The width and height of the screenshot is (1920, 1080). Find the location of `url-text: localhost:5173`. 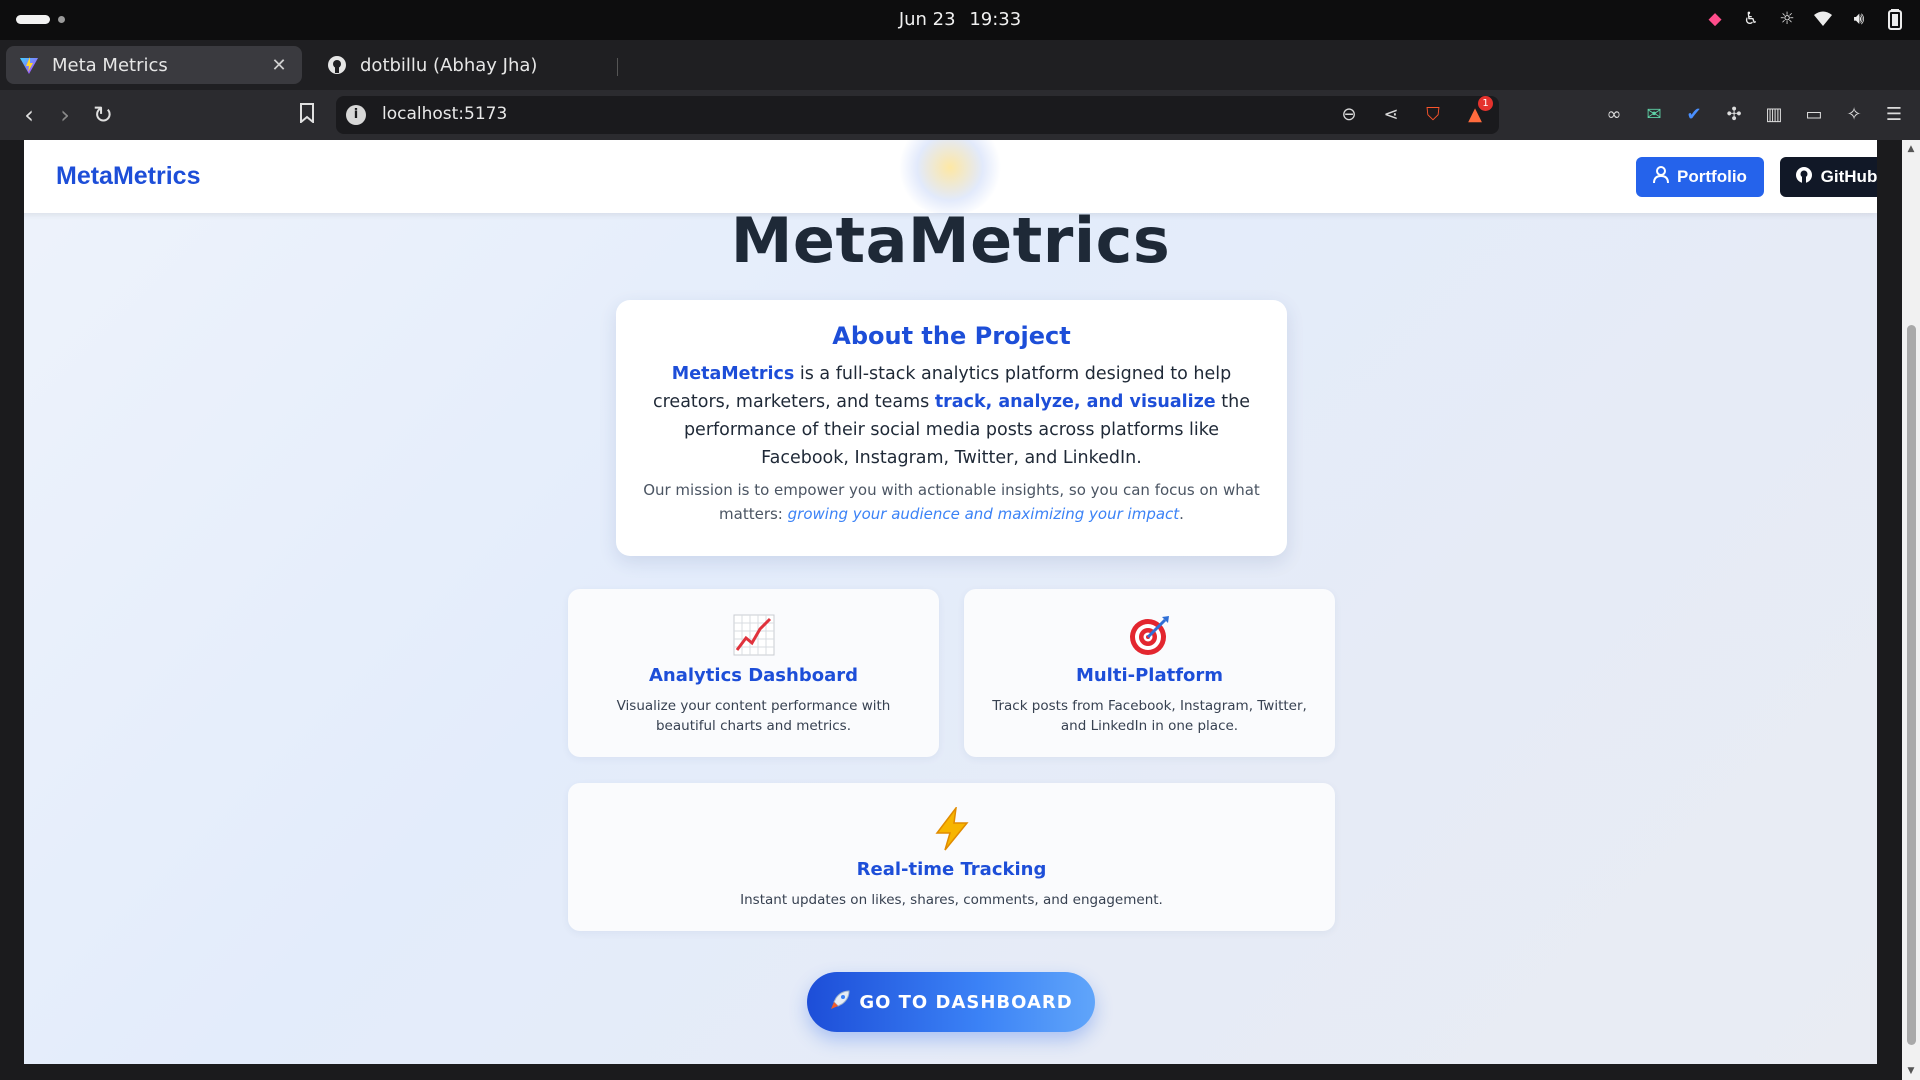

url-text: localhost:5173 is located at coordinates (444, 114).